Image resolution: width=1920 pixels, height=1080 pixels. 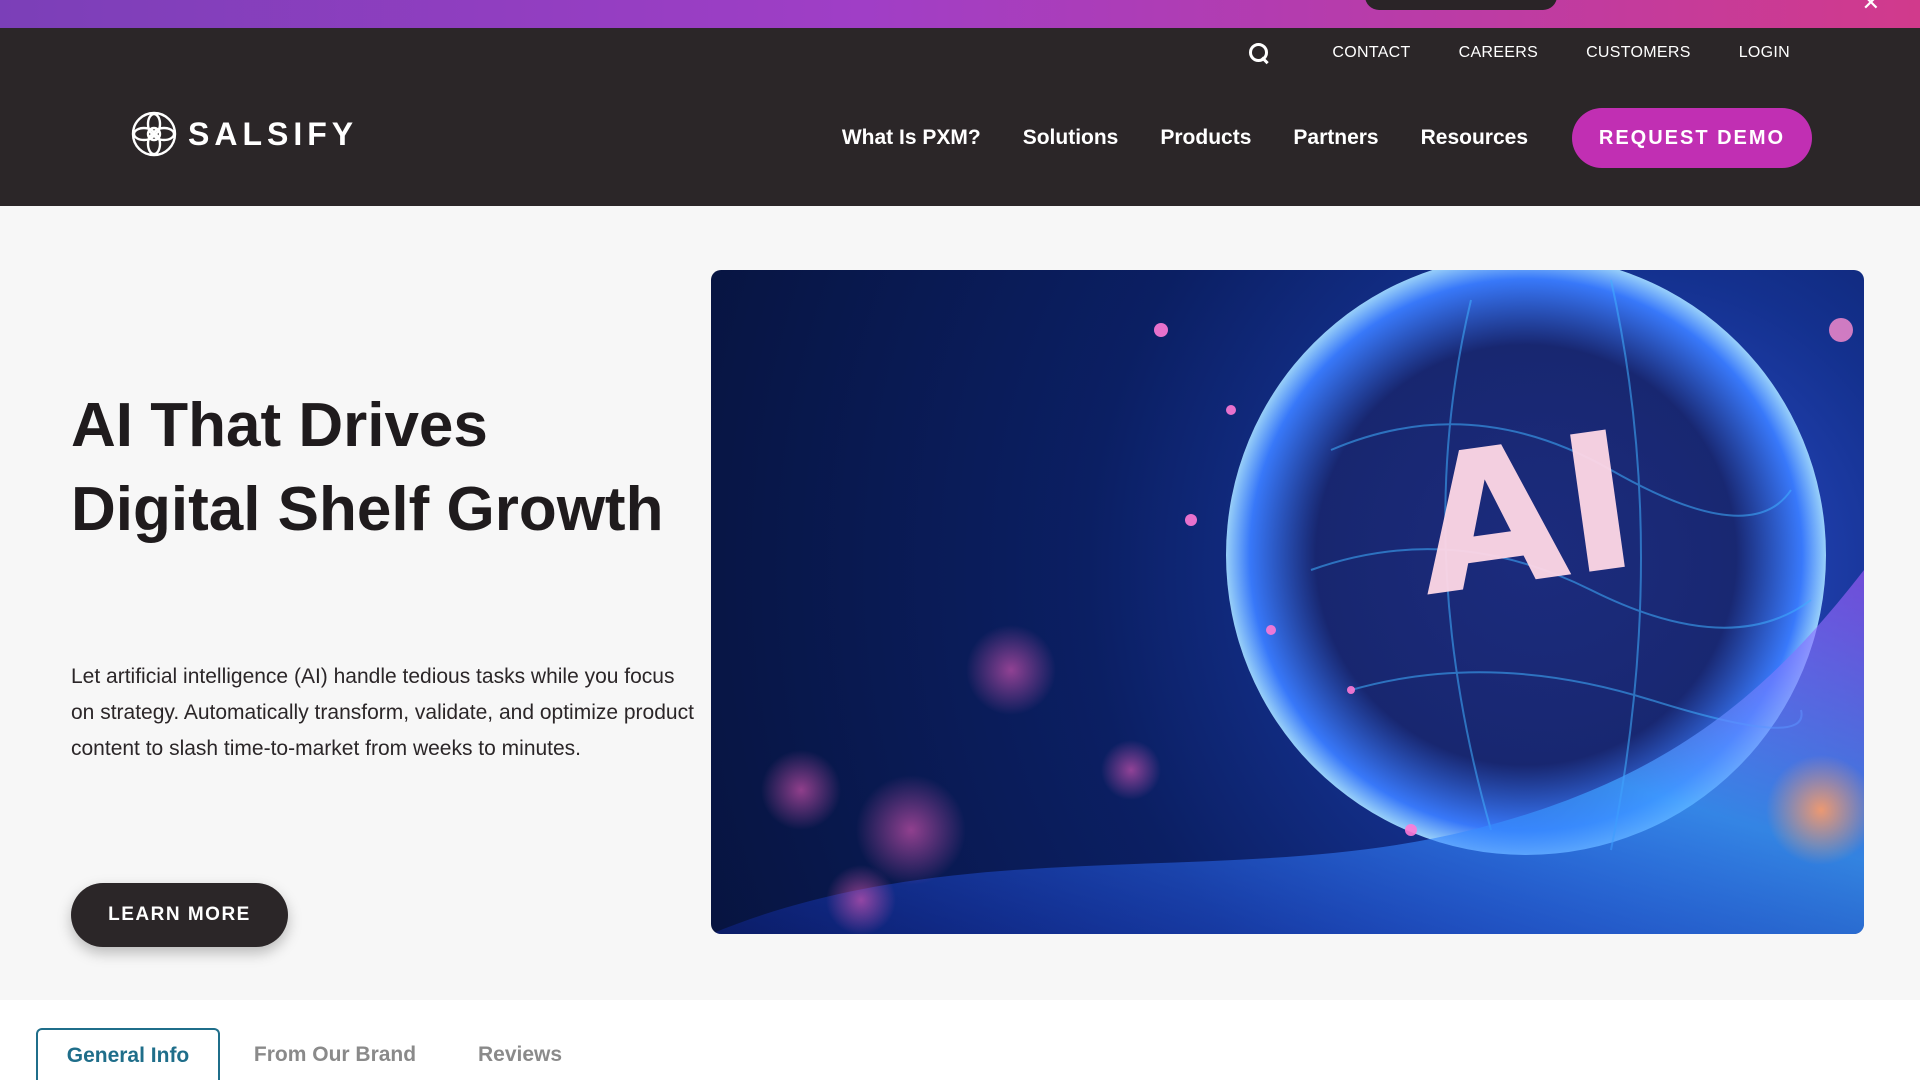 What do you see at coordinates (1474, 138) in the screenshot?
I see `nav-item-resources: Resources` at bounding box center [1474, 138].